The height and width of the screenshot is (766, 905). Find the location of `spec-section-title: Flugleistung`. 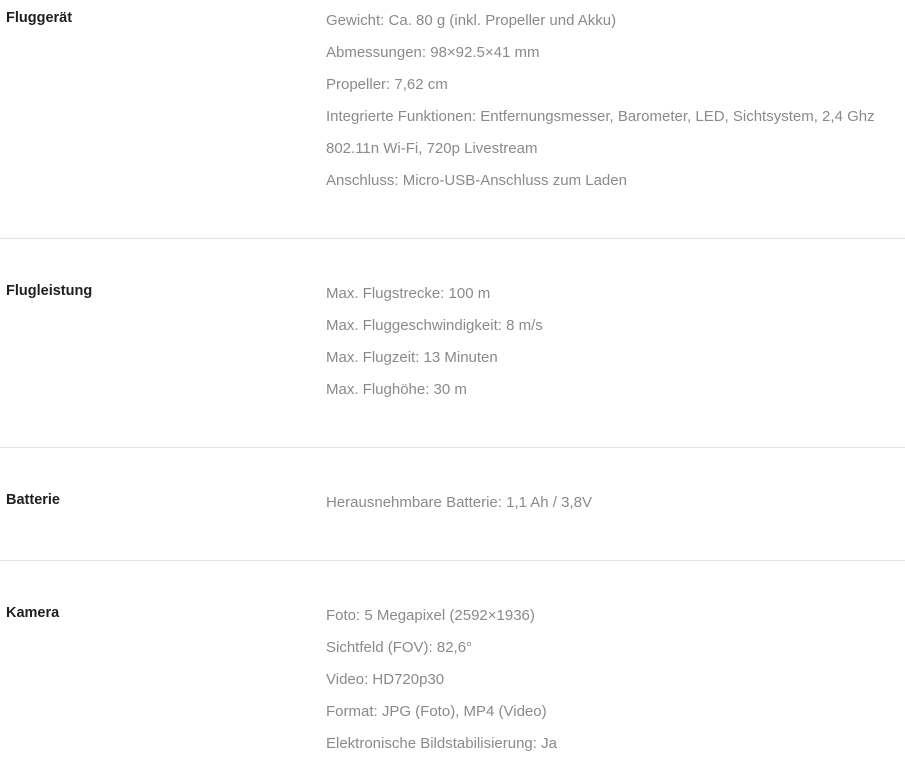

spec-section-title: Flugleistung is located at coordinates (49, 291).